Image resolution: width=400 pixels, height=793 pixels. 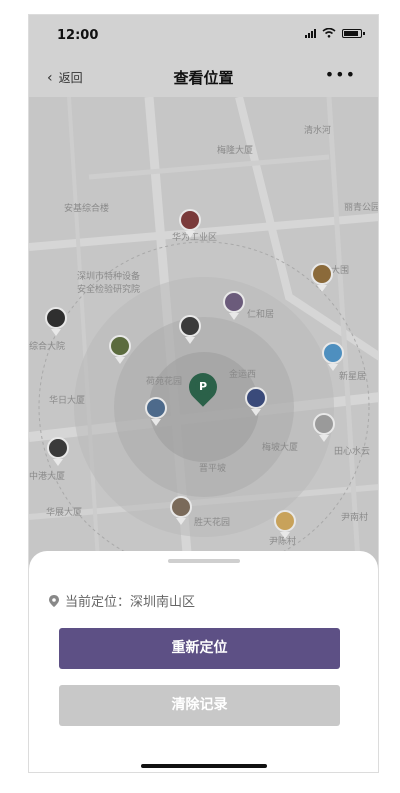 What do you see at coordinates (199, 705) in the screenshot?
I see `clear-records-button: 清除记录` at bounding box center [199, 705].